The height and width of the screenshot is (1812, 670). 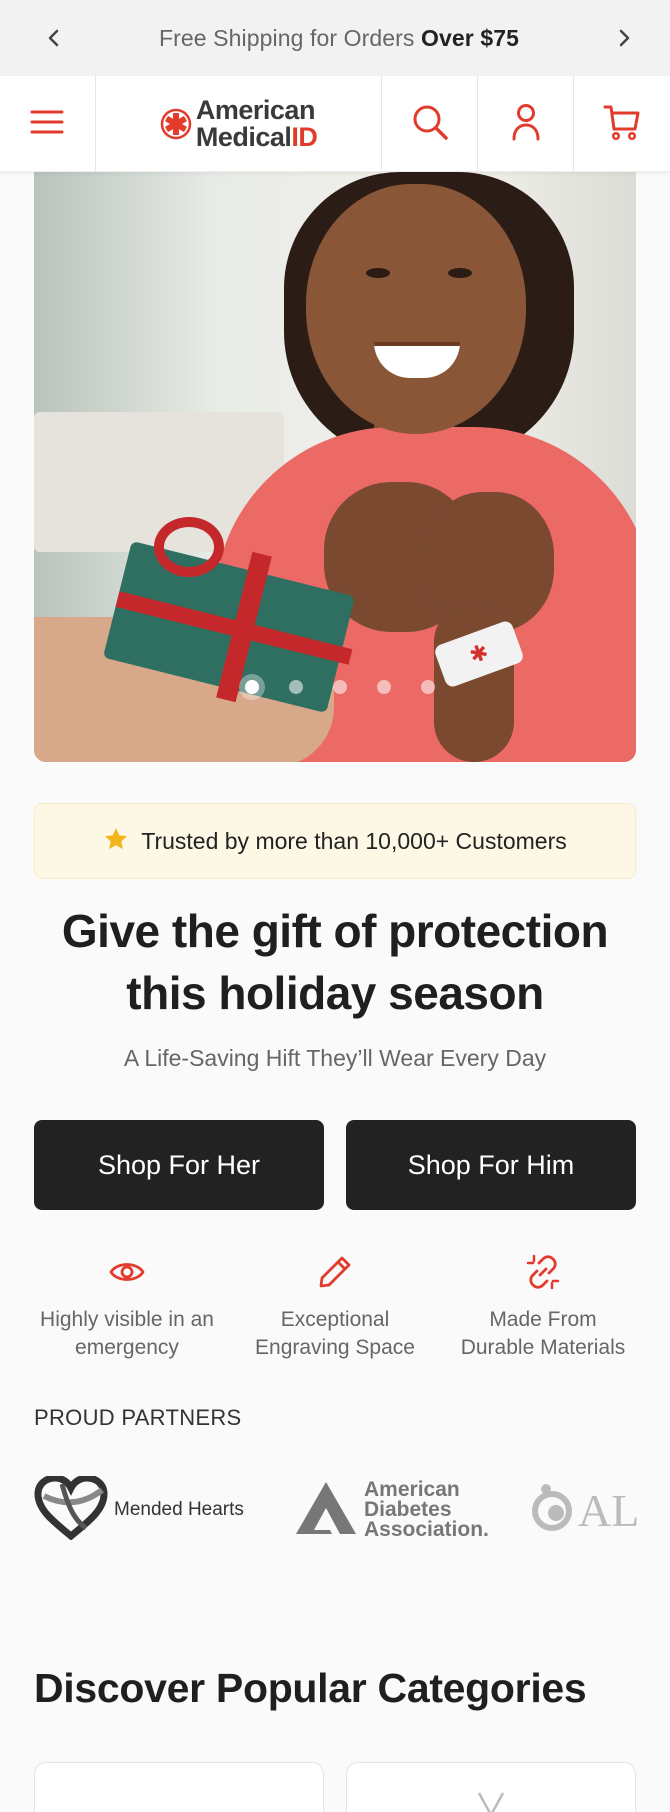 I want to click on partner-mended-hearts-name: Mended Hearts, so click(x=179, y=1509).